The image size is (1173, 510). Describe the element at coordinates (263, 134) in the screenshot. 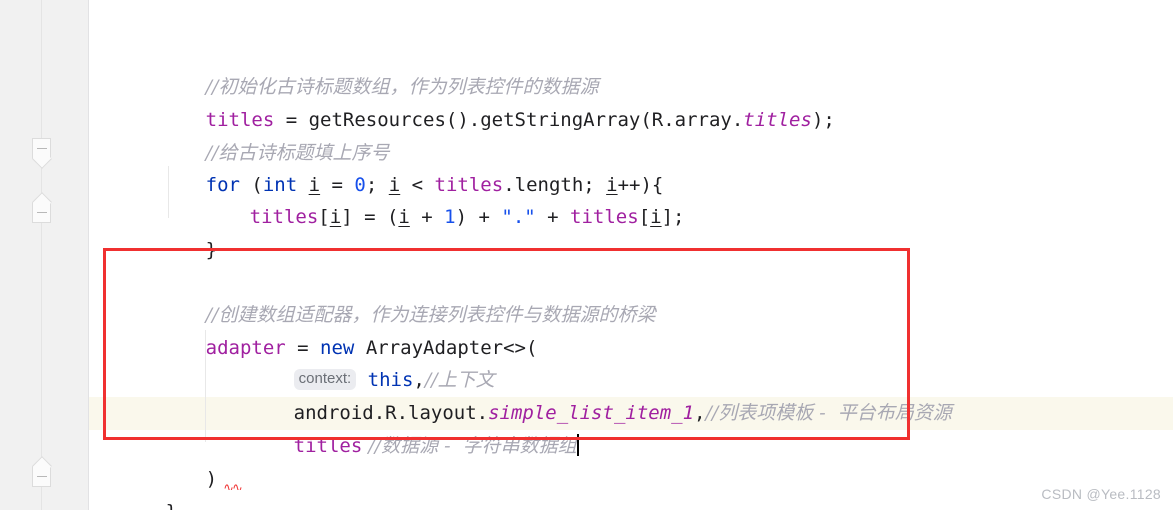

I see `code-line-comment-number-titles: //给古诗标题填上序号` at that location.